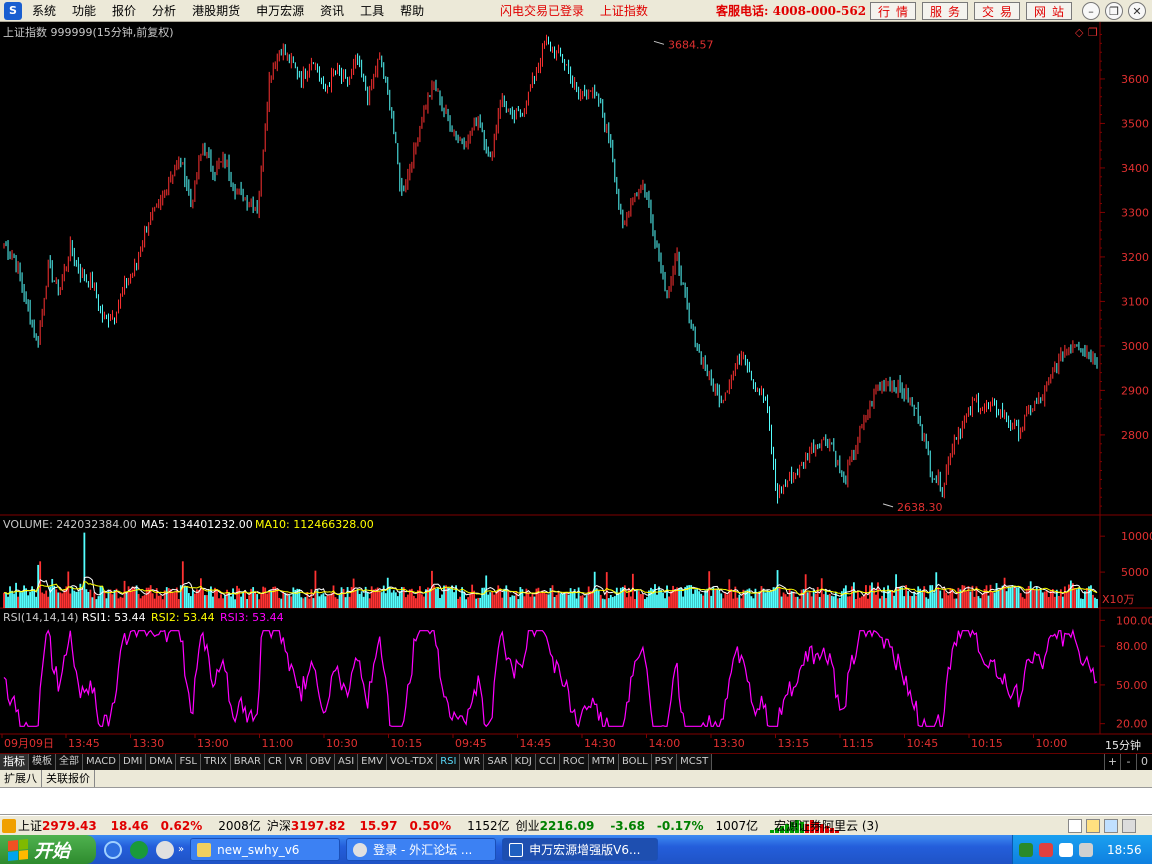 The width and height of the screenshot is (1152, 864). What do you see at coordinates (635, 762) in the screenshot?
I see `indicator-tab-boll: BOLL` at bounding box center [635, 762].